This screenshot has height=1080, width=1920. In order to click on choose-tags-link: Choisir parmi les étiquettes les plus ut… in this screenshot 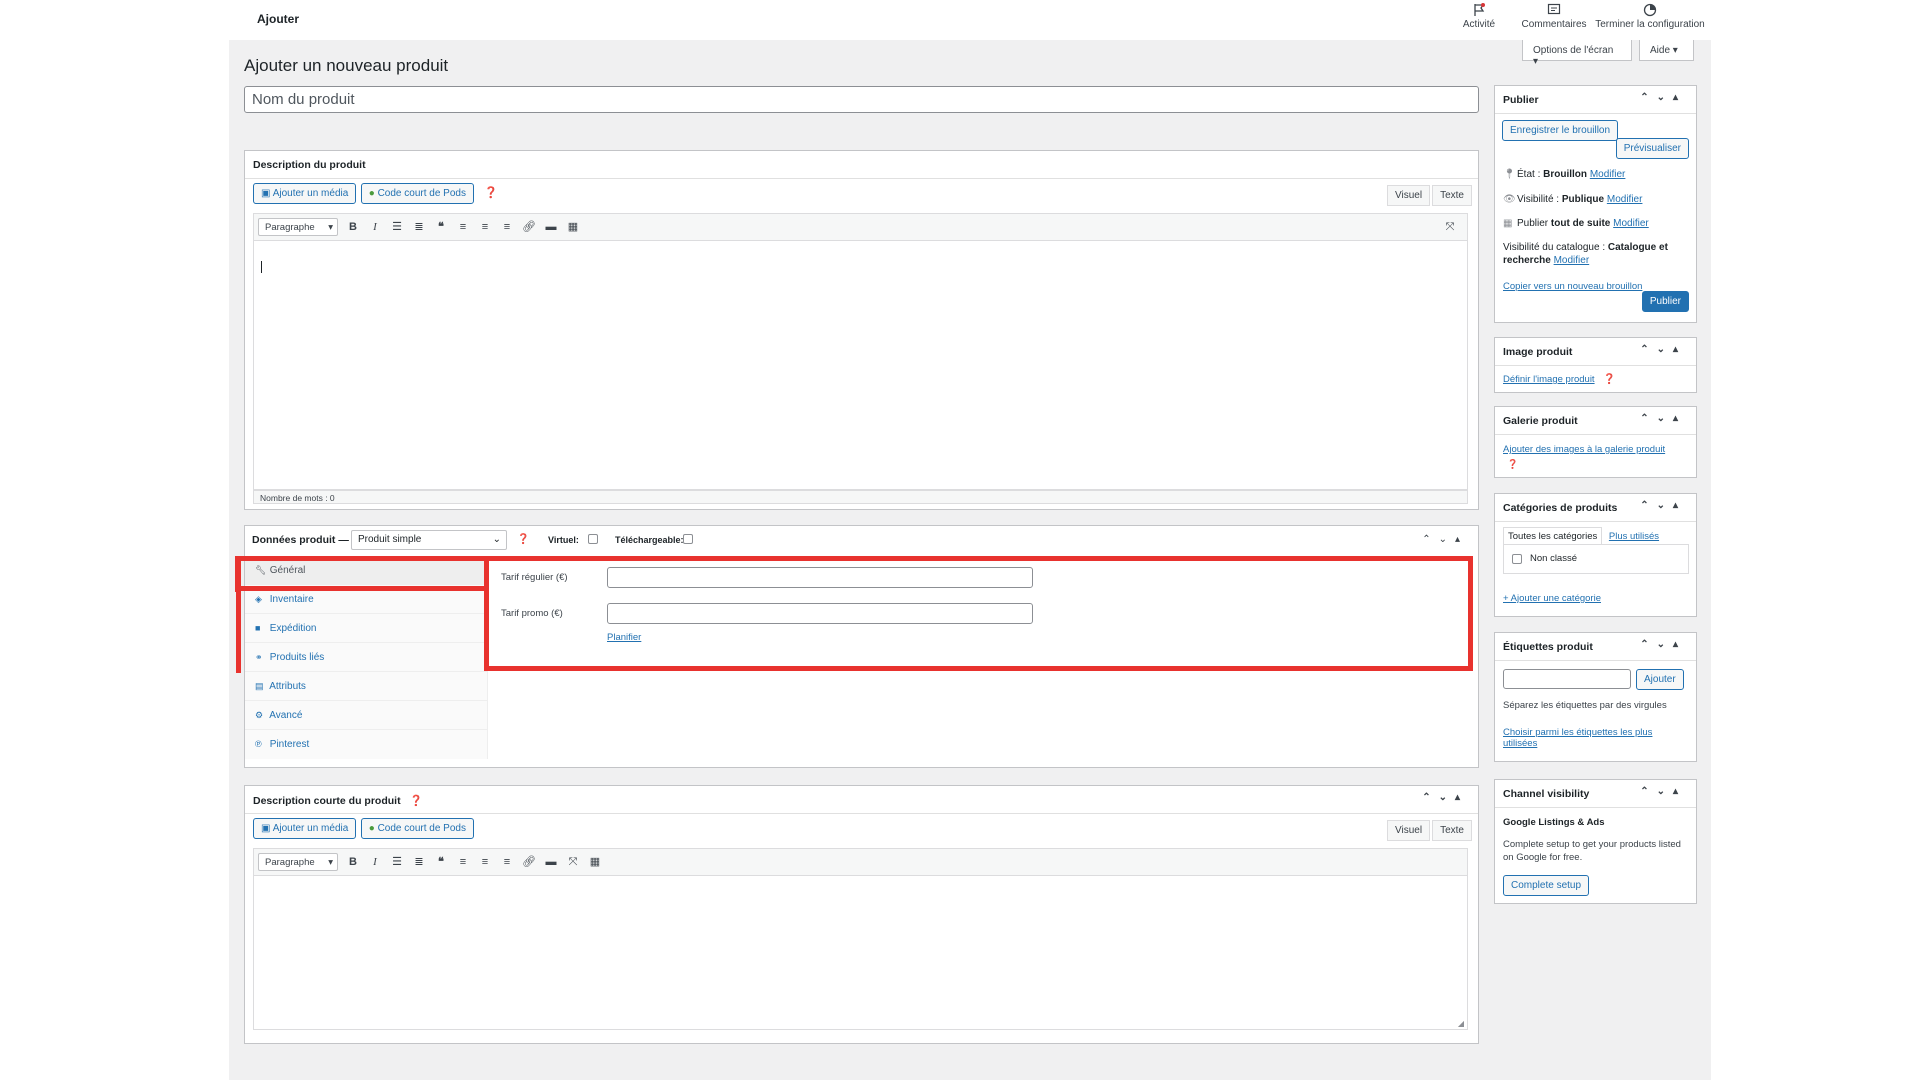, I will do `click(1593, 738)`.